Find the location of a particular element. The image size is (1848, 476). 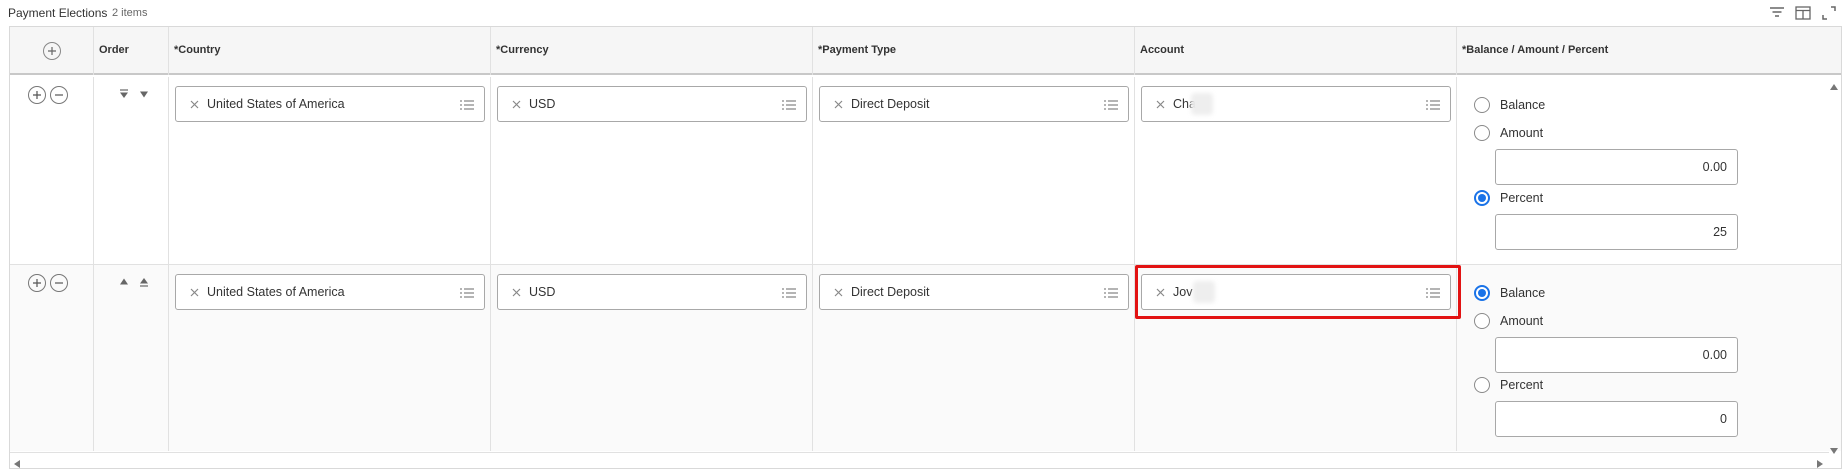

column-header-payment-type: *Payment Type is located at coordinates (974, 51).